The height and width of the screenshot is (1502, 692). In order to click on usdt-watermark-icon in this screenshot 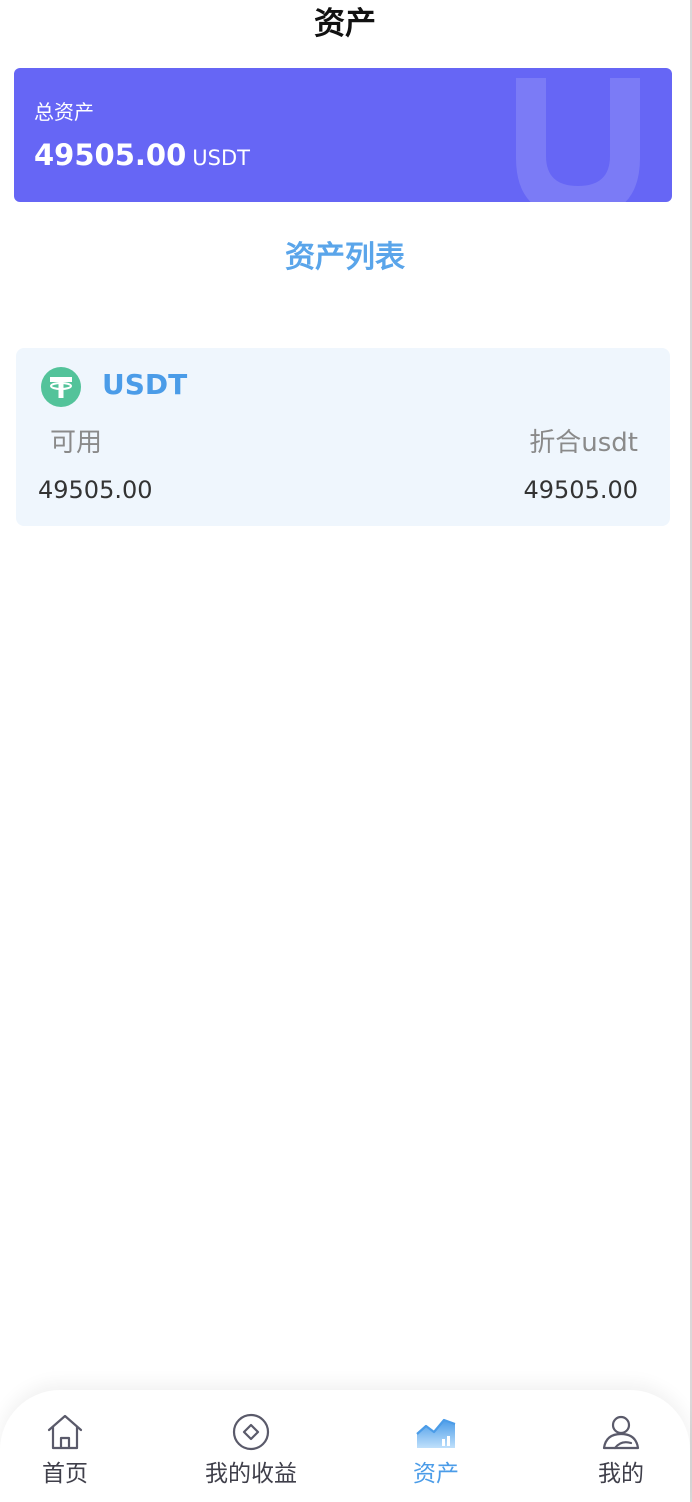, I will do `click(578, 140)`.